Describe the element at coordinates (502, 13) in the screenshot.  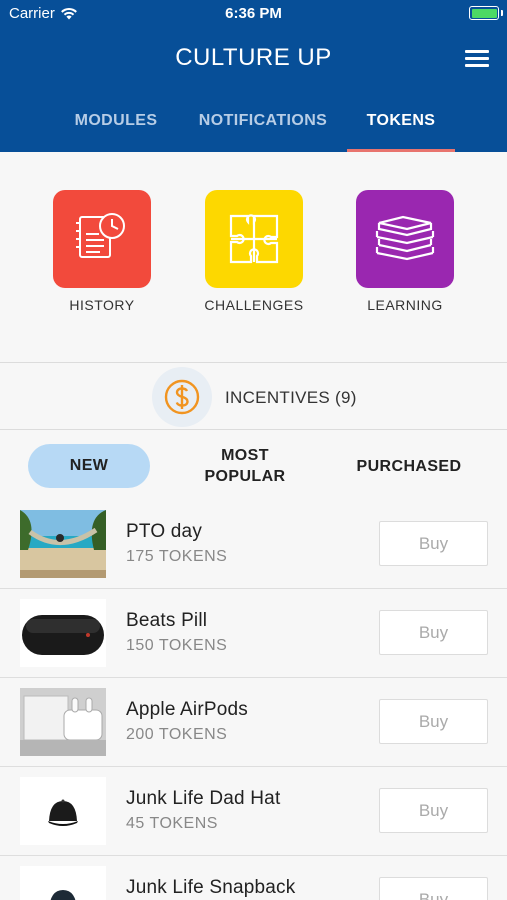
I see `battery-cap` at that location.